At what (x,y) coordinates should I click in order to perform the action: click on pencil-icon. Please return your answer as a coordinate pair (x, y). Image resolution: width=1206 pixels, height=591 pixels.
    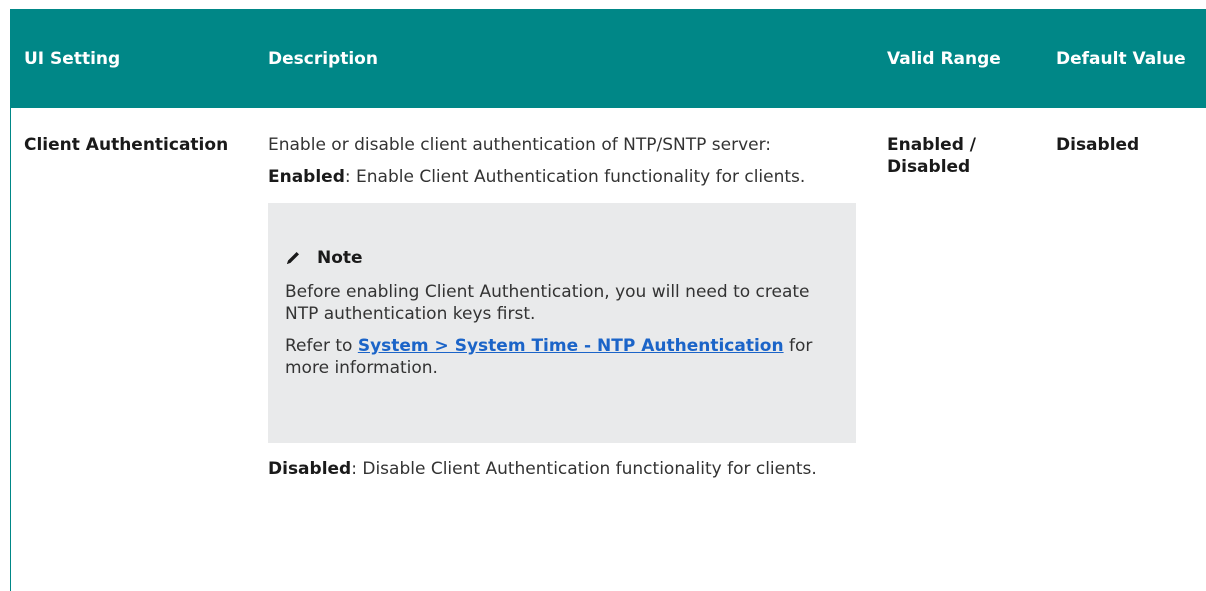
    Looking at the image, I should click on (293, 258).